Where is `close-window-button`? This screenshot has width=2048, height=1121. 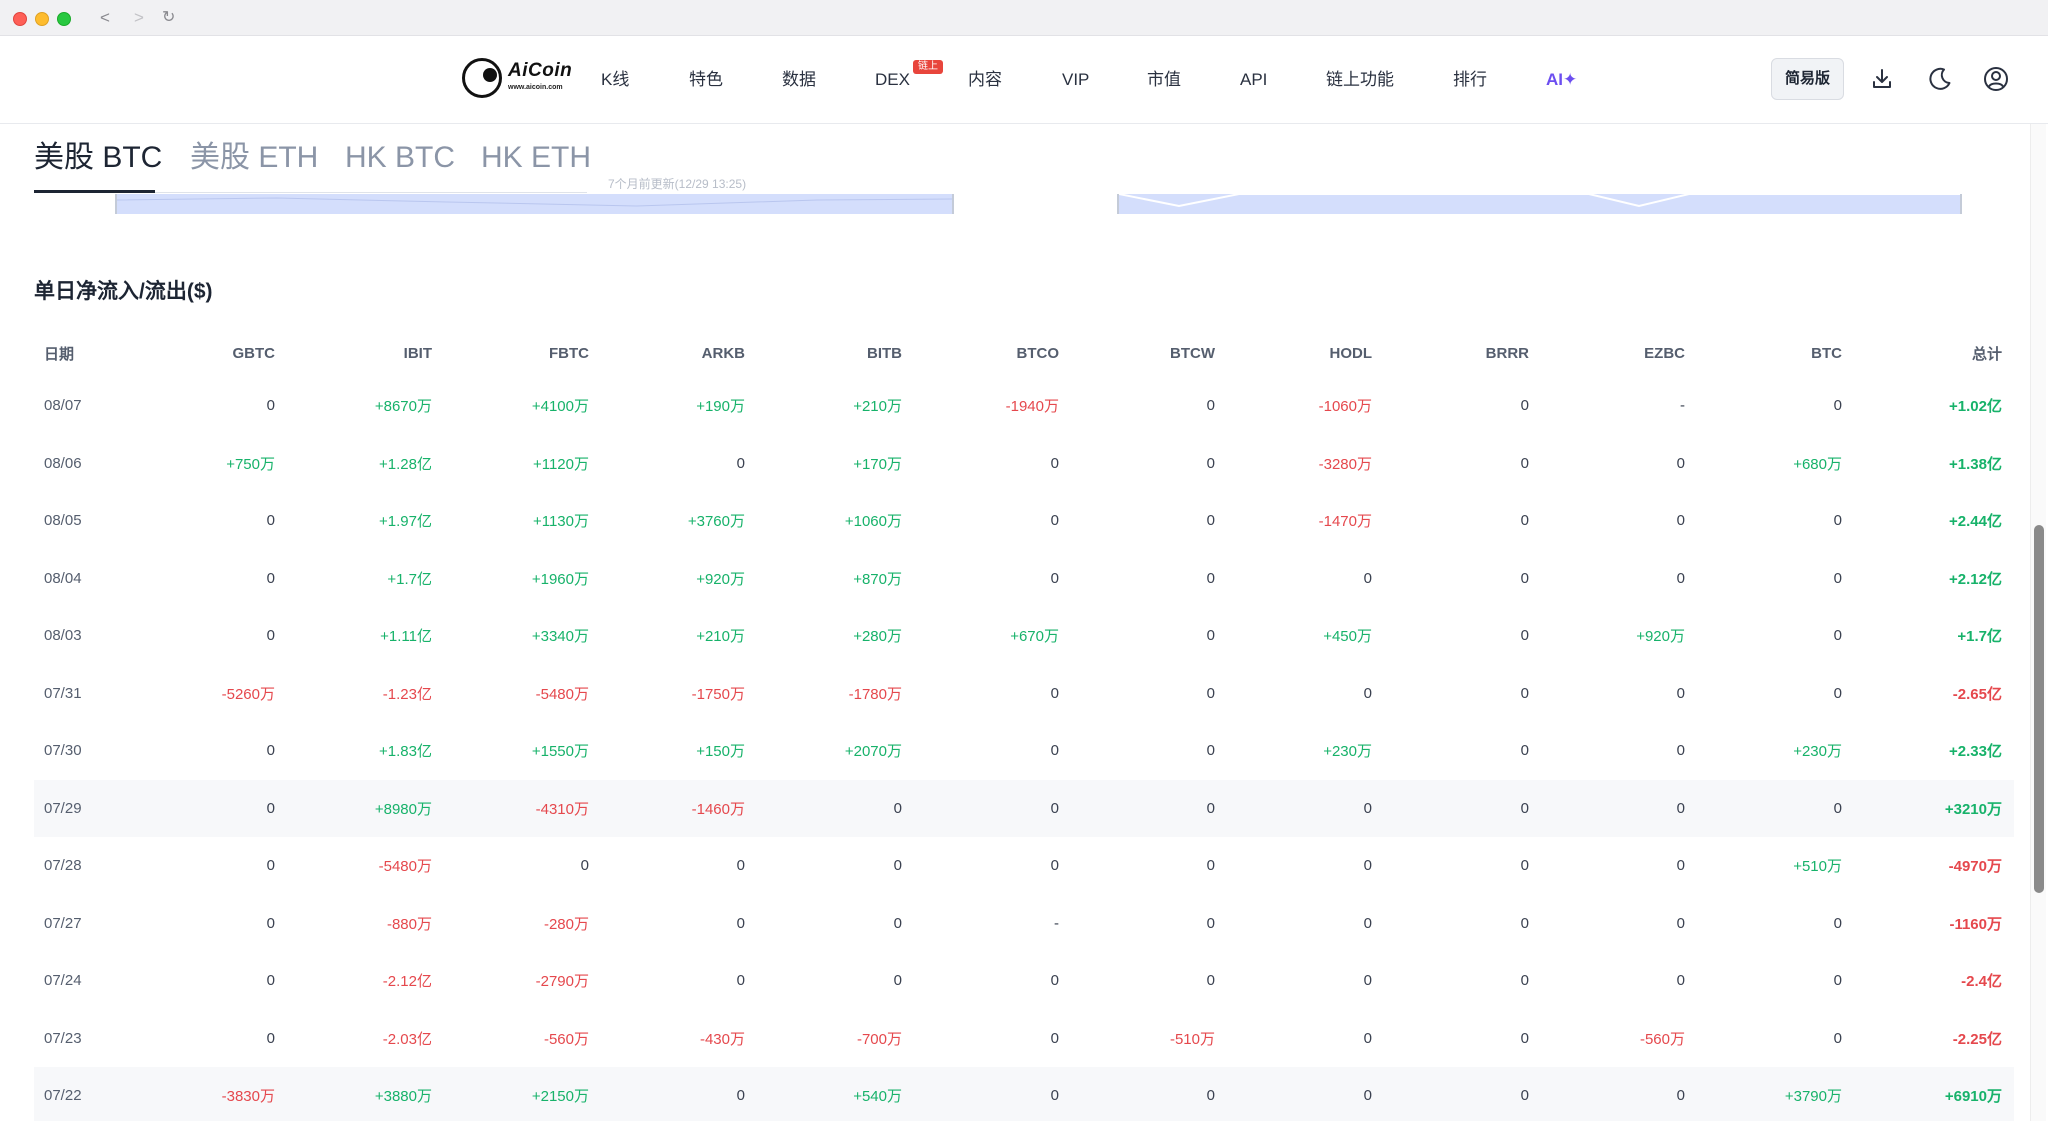 close-window-button is located at coordinates (20, 19).